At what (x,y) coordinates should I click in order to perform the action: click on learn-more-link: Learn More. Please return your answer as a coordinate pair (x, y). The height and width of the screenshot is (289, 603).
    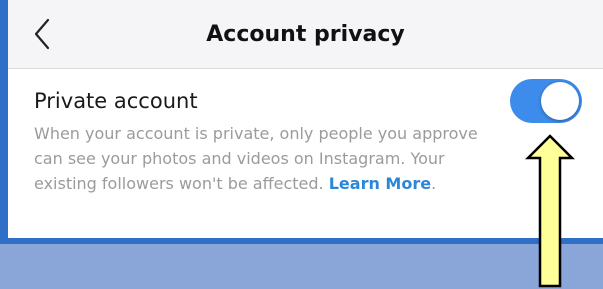
    Looking at the image, I should click on (380, 183).